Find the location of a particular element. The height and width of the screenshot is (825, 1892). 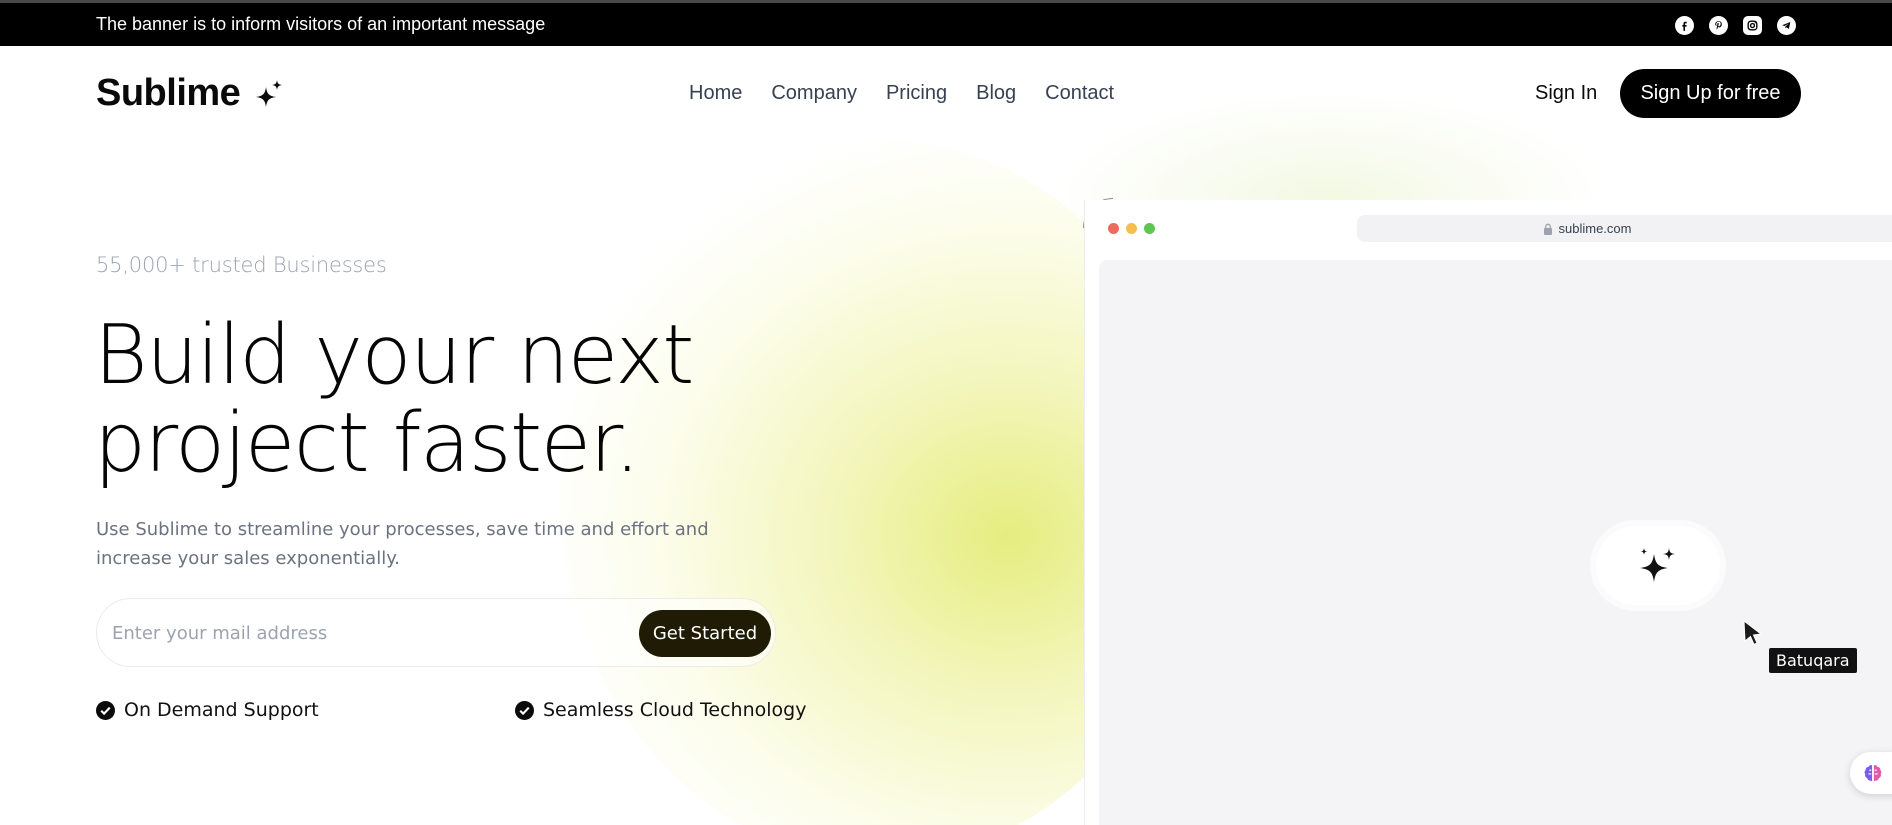

nav-pricing: Pricing is located at coordinates (916, 93).